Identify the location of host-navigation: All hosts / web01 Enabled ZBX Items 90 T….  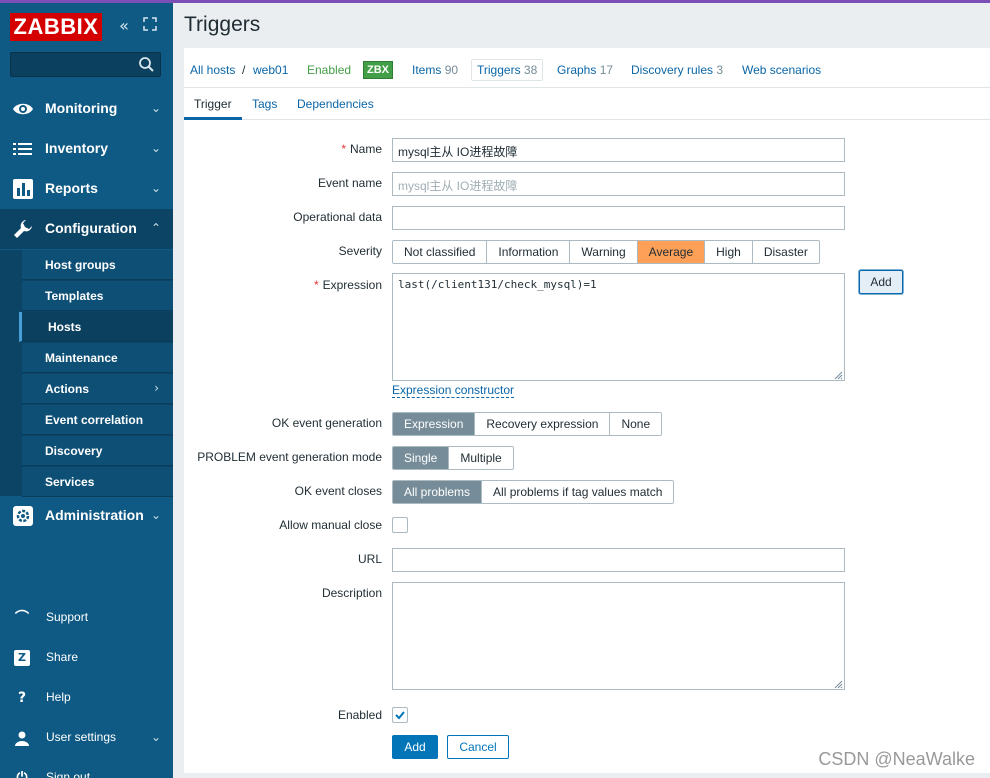
(587, 68).